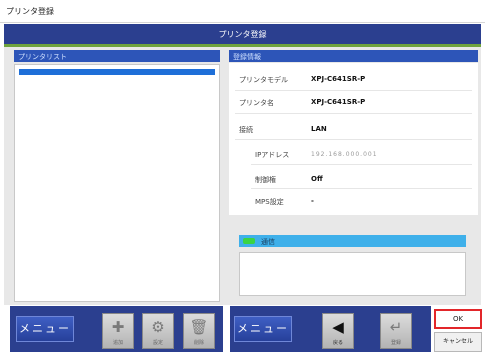 Image resolution: width=485 pixels, height=356 pixels. What do you see at coordinates (319, 129) in the screenshot?
I see `connection-value: LAN` at bounding box center [319, 129].